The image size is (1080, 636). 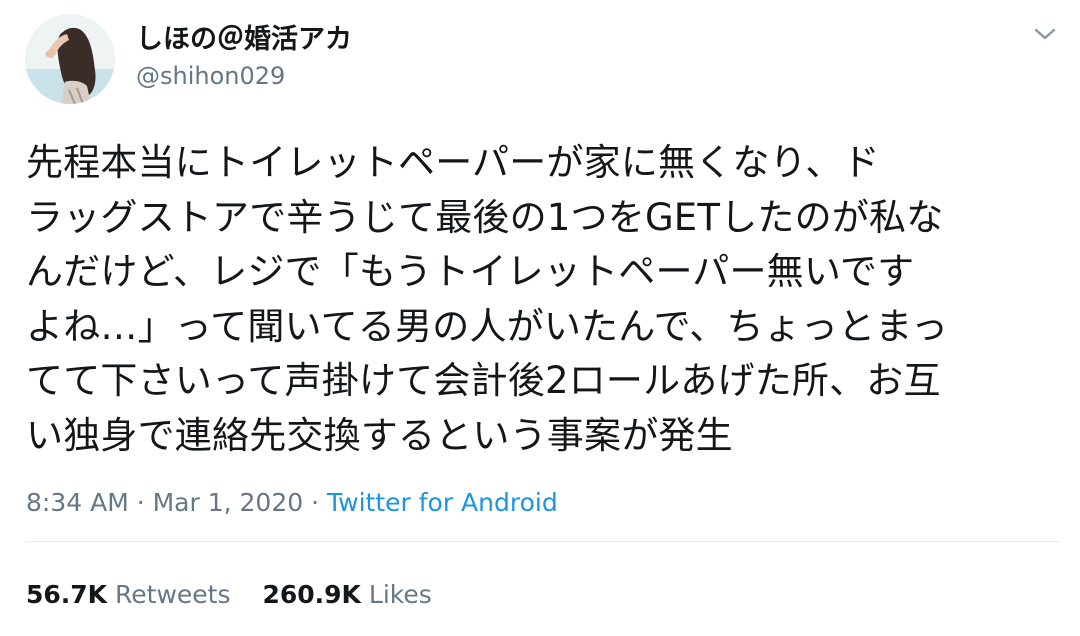 I want to click on display-name: しほの＠婚活アカ, so click(x=244, y=40).